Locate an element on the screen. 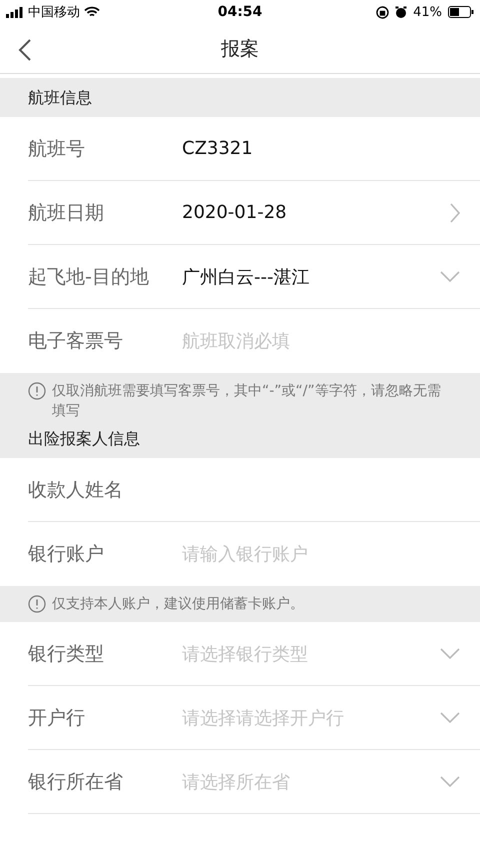  field-label: 银行账户 is located at coordinates (66, 554).